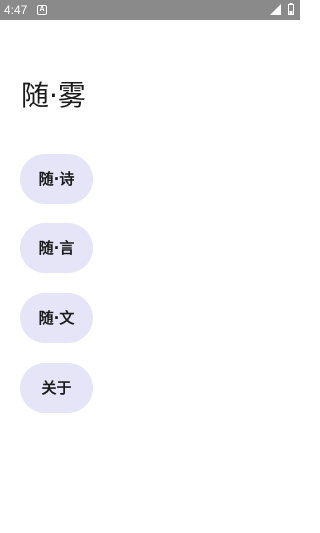 The width and height of the screenshot is (320, 533). Describe the element at coordinates (42, 10) in the screenshot. I see `notification-a-icon: A` at that location.